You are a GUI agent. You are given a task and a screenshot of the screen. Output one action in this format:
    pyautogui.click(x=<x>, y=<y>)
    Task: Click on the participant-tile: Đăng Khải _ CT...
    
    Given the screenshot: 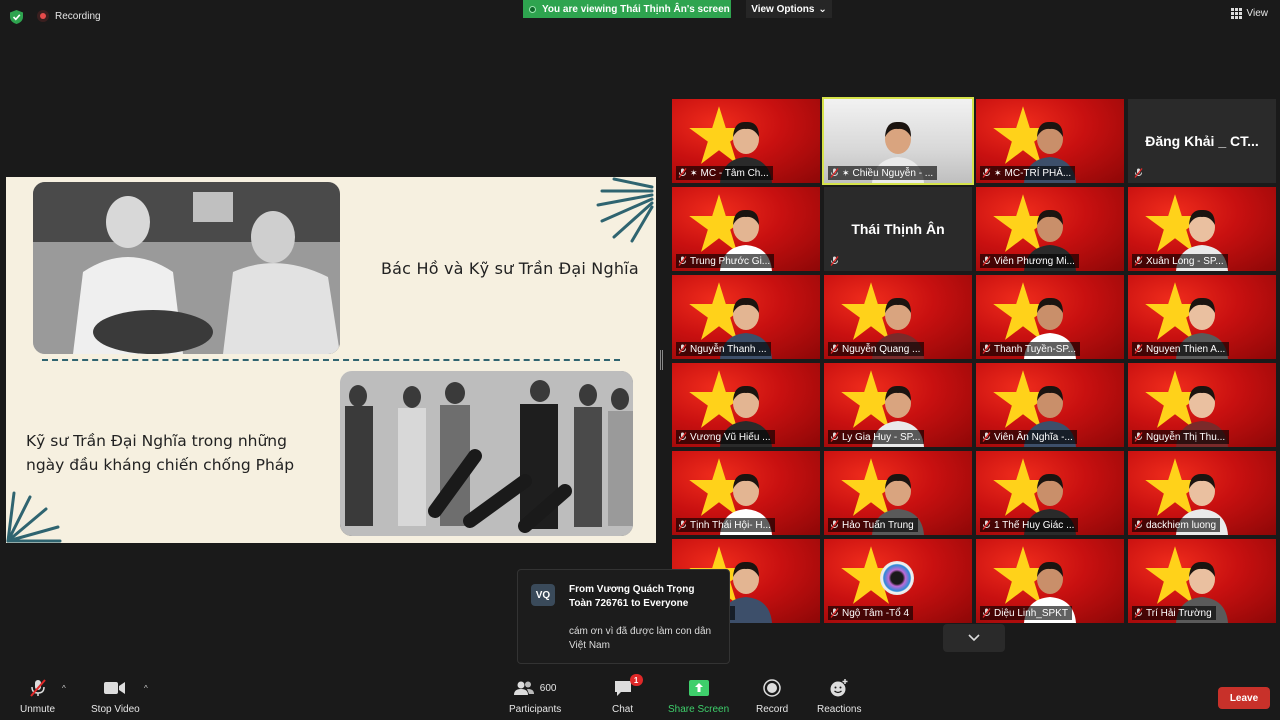 What is the action you would take?
    pyautogui.click(x=1202, y=141)
    